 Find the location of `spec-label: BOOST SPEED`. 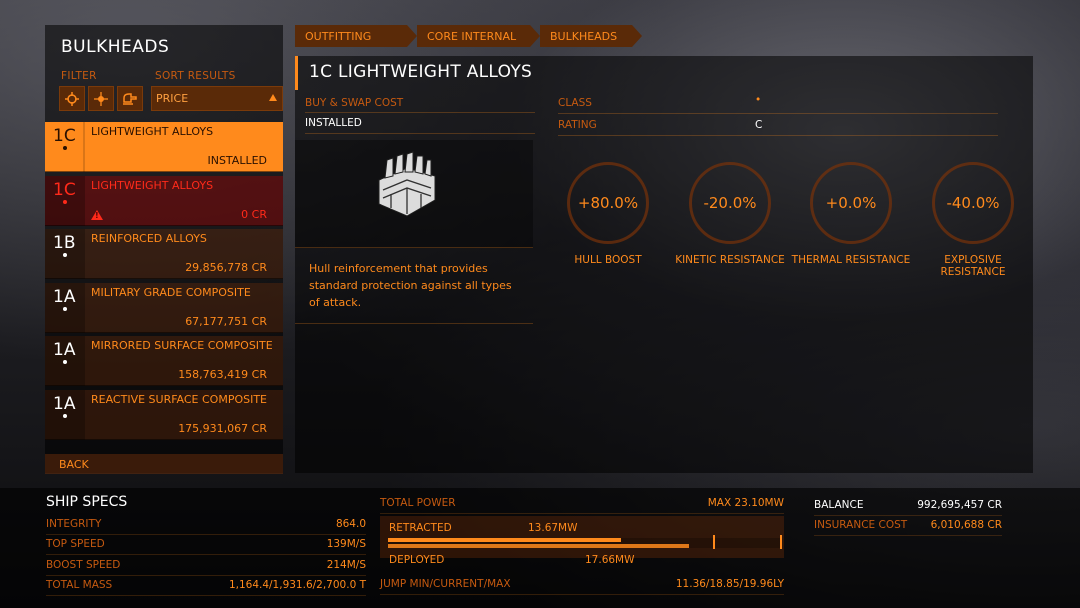

spec-label: BOOST SPEED is located at coordinates (83, 564).